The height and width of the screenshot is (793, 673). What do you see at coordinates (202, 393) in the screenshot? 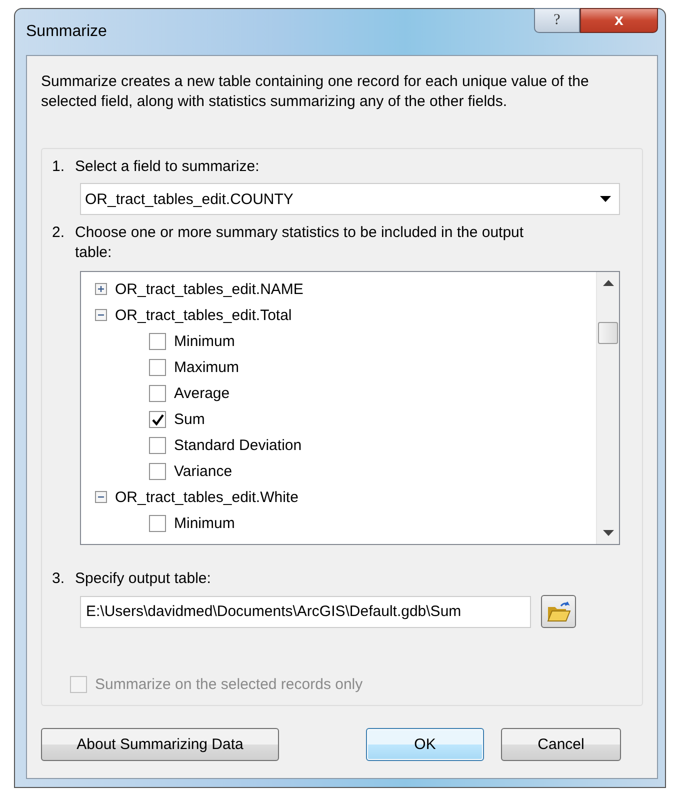
I see `checkbox-label: Average` at bounding box center [202, 393].